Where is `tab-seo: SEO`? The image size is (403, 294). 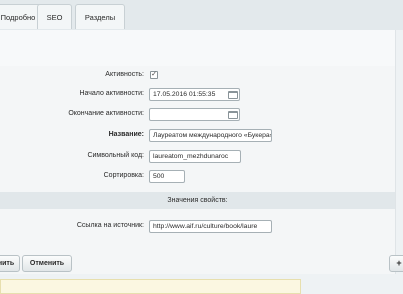
tab-seo: SEO is located at coordinates (54, 16).